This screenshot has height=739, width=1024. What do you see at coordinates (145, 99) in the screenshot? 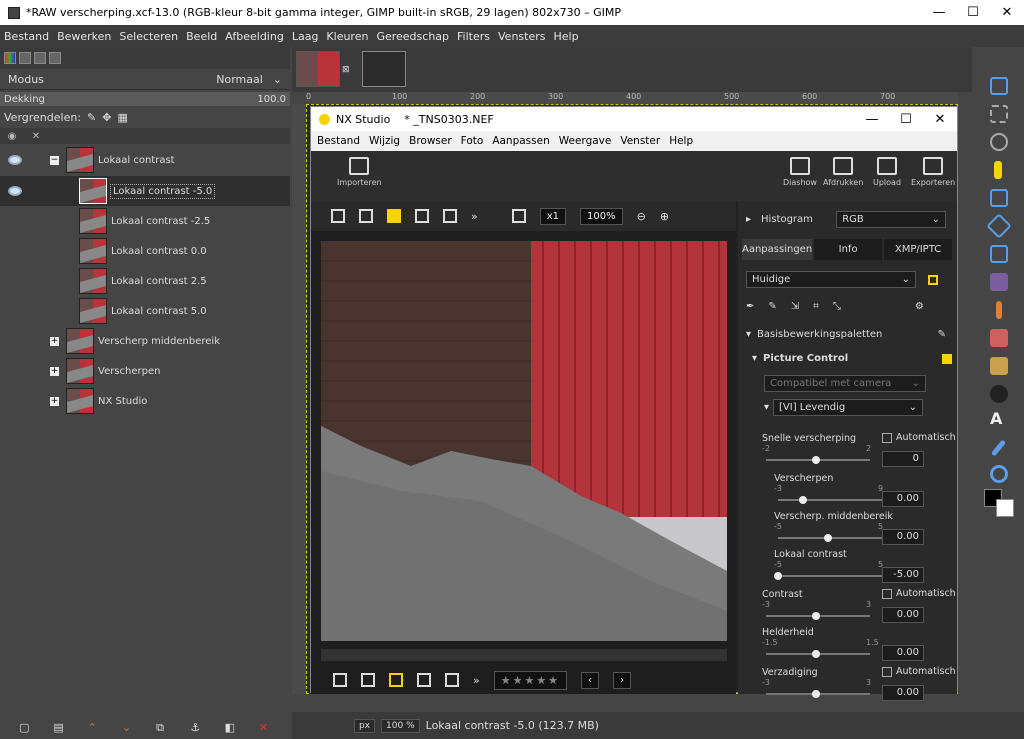
I see `opacity-row: Dekking 100.0` at bounding box center [145, 99].